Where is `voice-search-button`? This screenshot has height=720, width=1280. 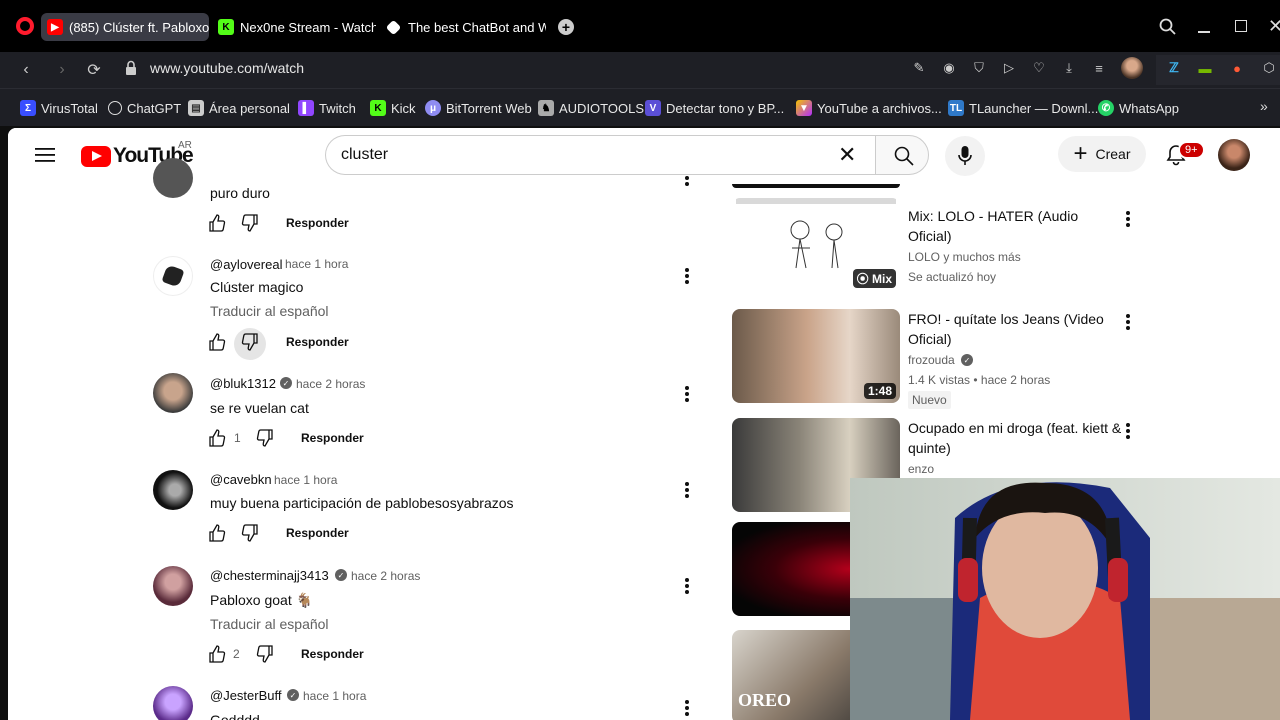 voice-search-button is located at coordinates (965, 156).